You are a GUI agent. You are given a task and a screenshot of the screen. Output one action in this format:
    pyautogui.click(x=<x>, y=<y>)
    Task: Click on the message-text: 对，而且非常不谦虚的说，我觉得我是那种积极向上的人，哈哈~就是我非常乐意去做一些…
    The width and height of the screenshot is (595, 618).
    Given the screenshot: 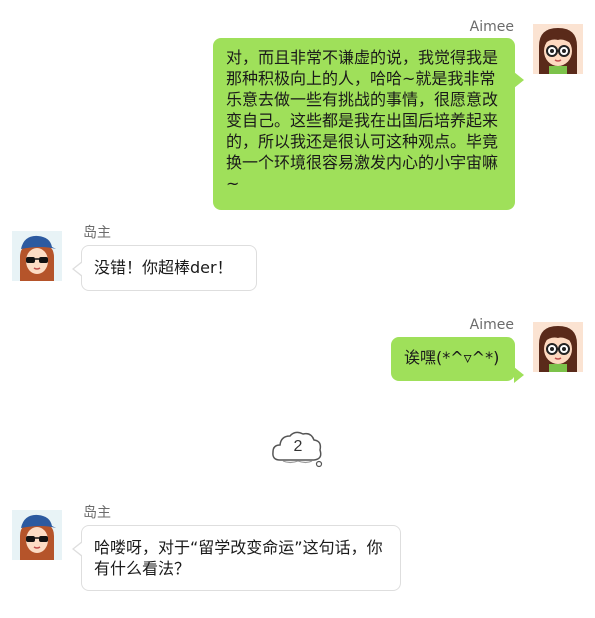 What is the action you would take?
    pyautogui.click(x=362, y=120)
    